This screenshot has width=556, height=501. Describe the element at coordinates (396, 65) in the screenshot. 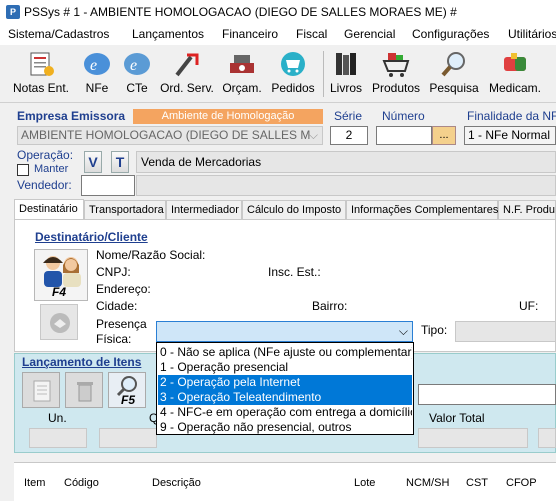

I see `produtos-cart-icon` at that location.